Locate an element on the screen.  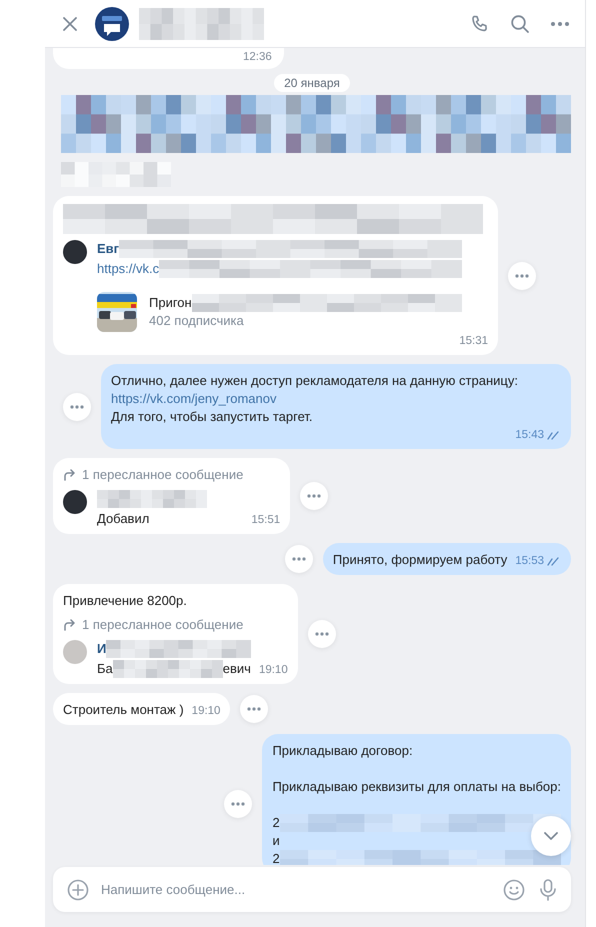
smiley-icon is located at coordinates (514, 889).